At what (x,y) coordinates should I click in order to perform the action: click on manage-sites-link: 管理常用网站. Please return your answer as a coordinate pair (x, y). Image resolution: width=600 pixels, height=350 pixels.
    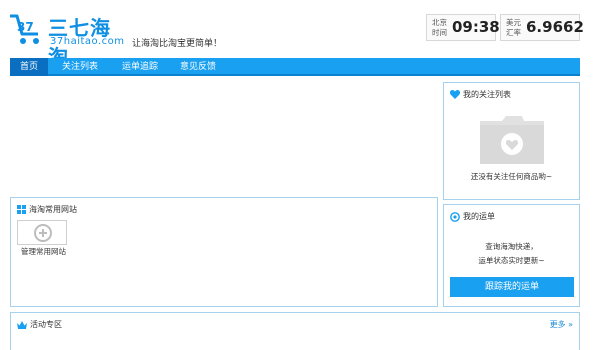
    Looking at the image, I should click on (43, 251).